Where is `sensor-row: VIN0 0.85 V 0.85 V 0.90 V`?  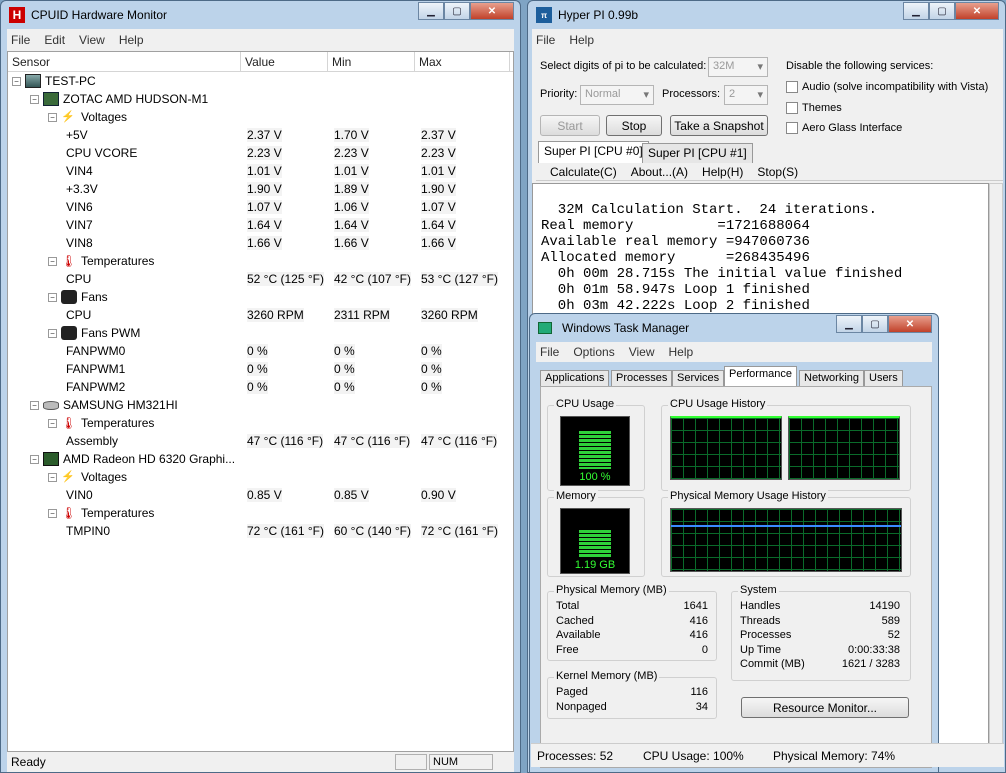
sensor-row: VIN0 0.85 V 0.85 V 0.90 V is located at coordinates (260, 495).